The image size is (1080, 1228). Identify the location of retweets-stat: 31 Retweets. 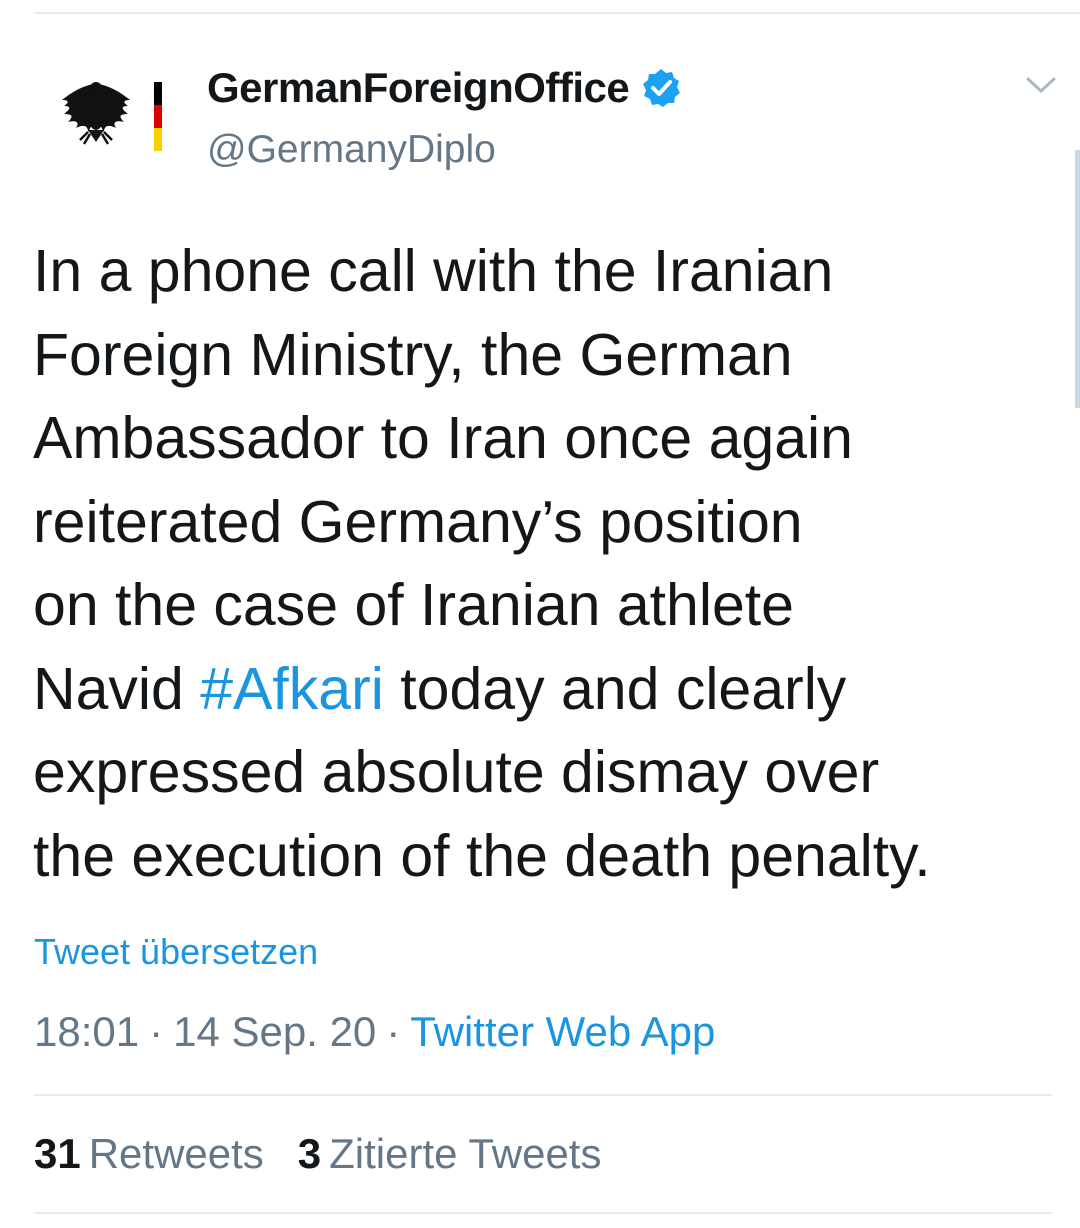
(149, 1154).